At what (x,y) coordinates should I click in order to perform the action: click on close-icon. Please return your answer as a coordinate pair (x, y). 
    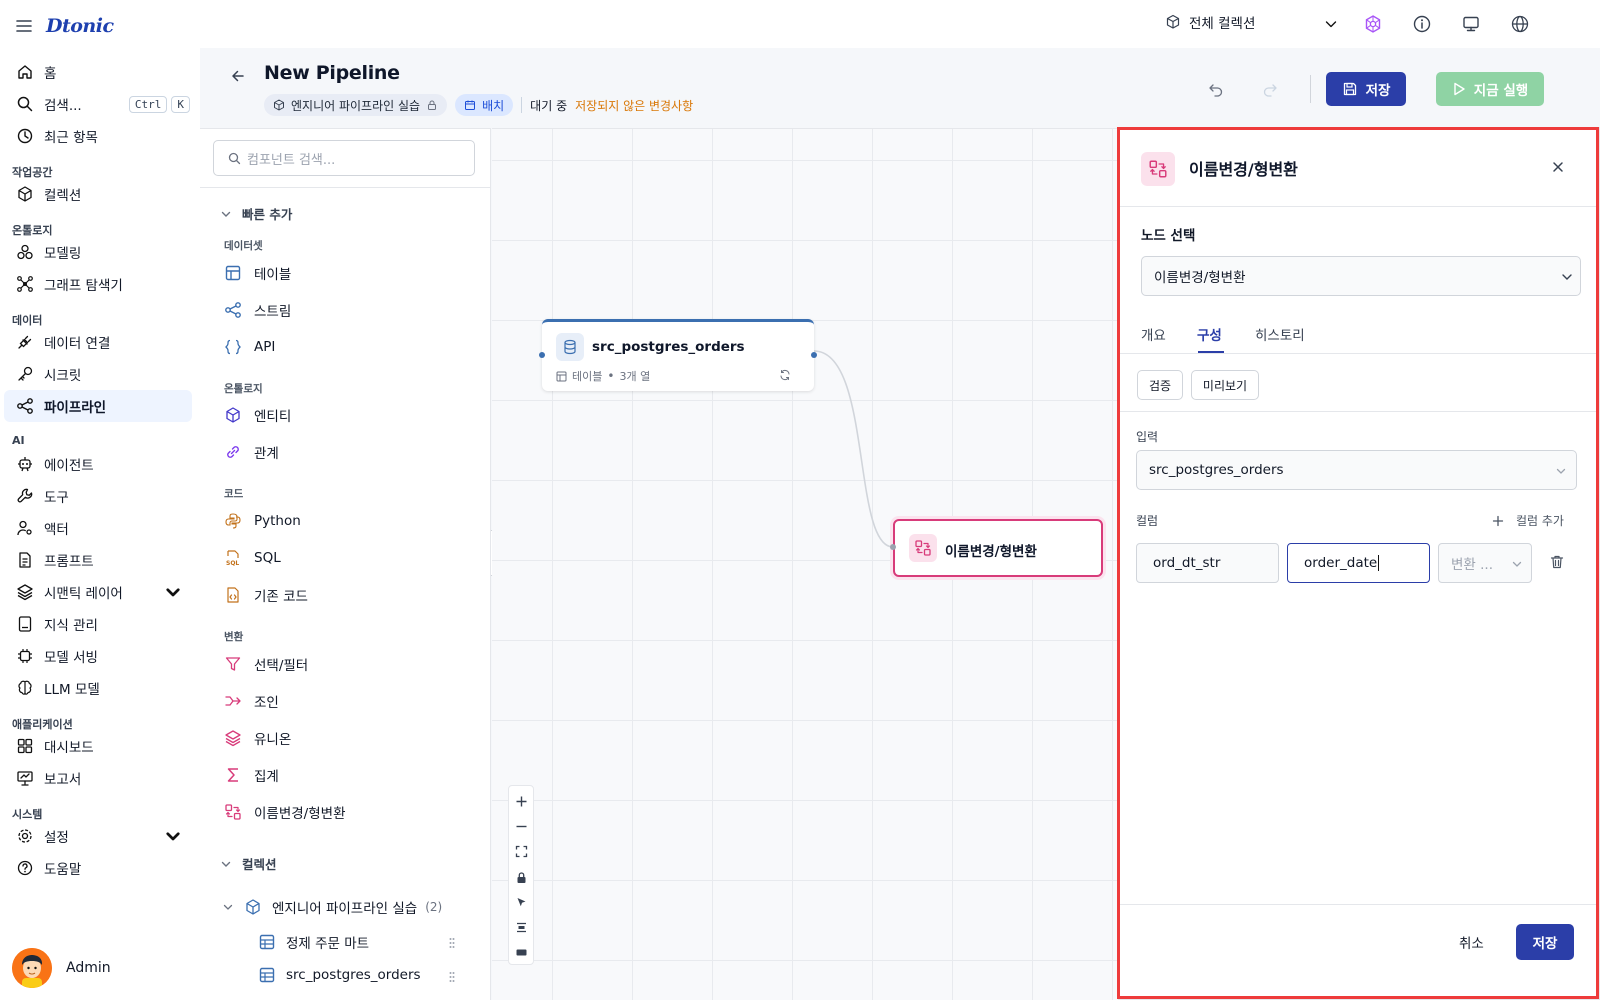
    Looking at the image, I should click on (1558, 167).